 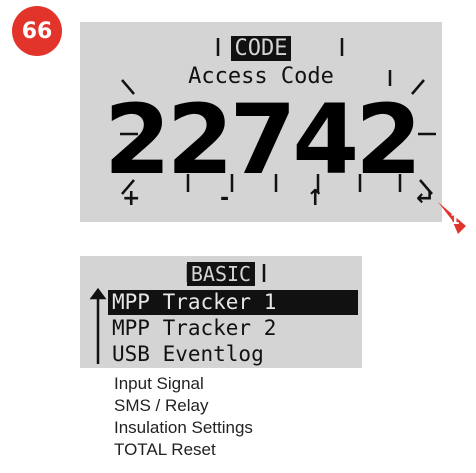 I want to click on list-item-insulation-settings: Insulation Settings, so click(x=183, y=427).